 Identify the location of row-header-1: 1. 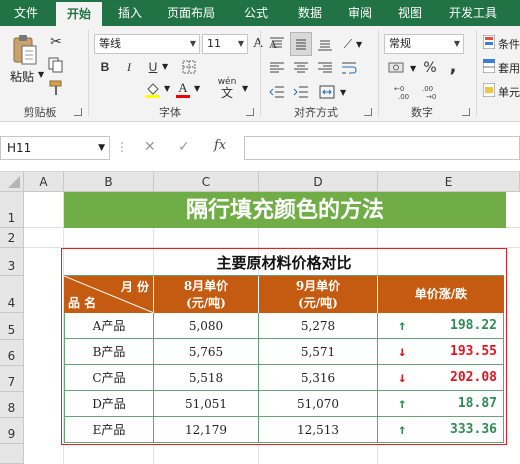
(12, 210).